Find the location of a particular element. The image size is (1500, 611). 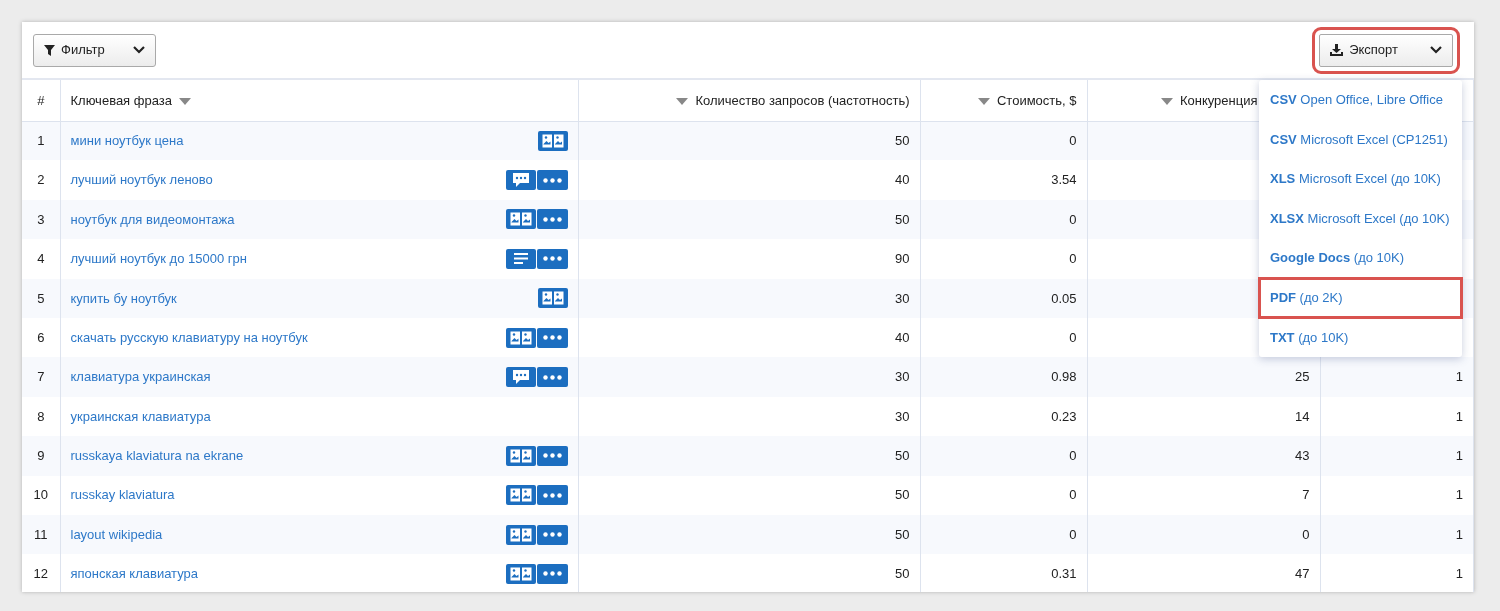

competition-value: 7 is located at coordinates (1306, 495).